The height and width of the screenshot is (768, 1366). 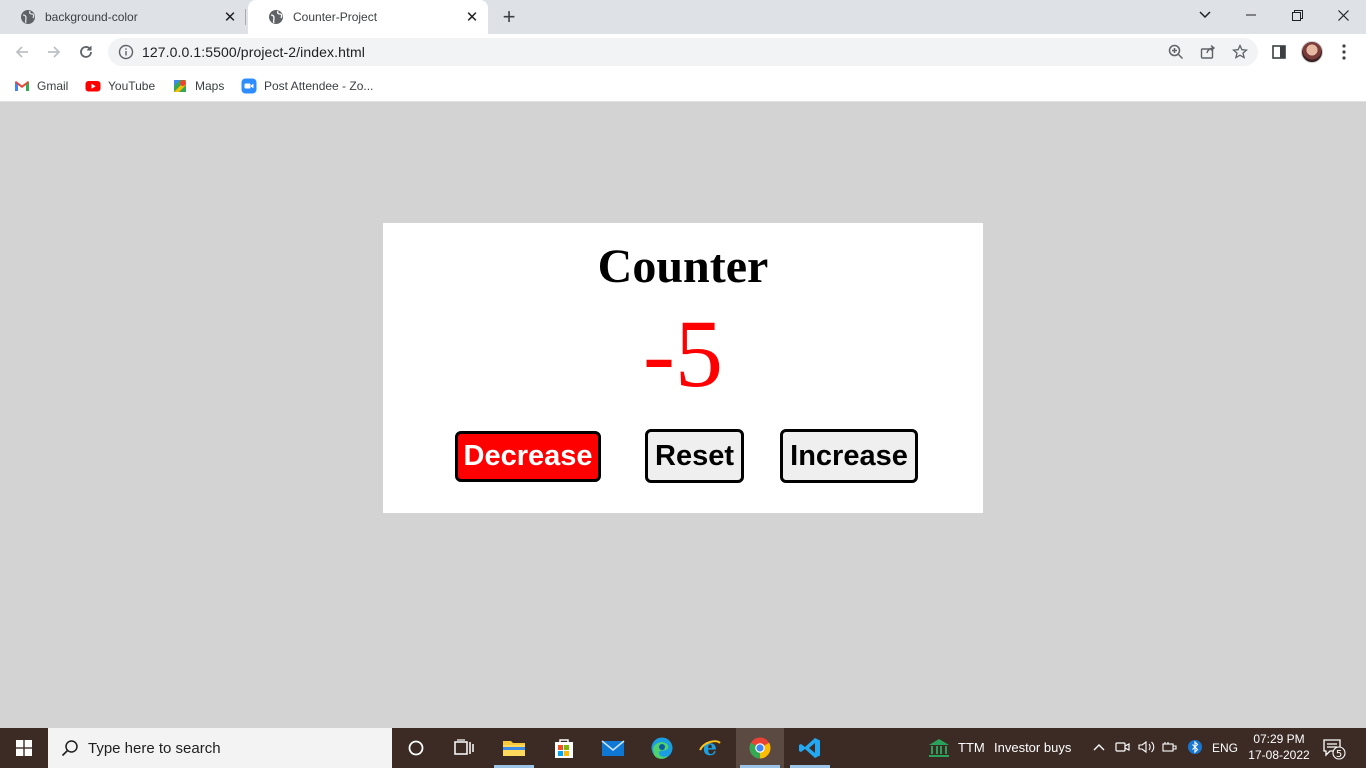 What do you see at coordinates (1147, 747) in the screenshot?
I see `volume-icon` at bounding box center [1147, 747].